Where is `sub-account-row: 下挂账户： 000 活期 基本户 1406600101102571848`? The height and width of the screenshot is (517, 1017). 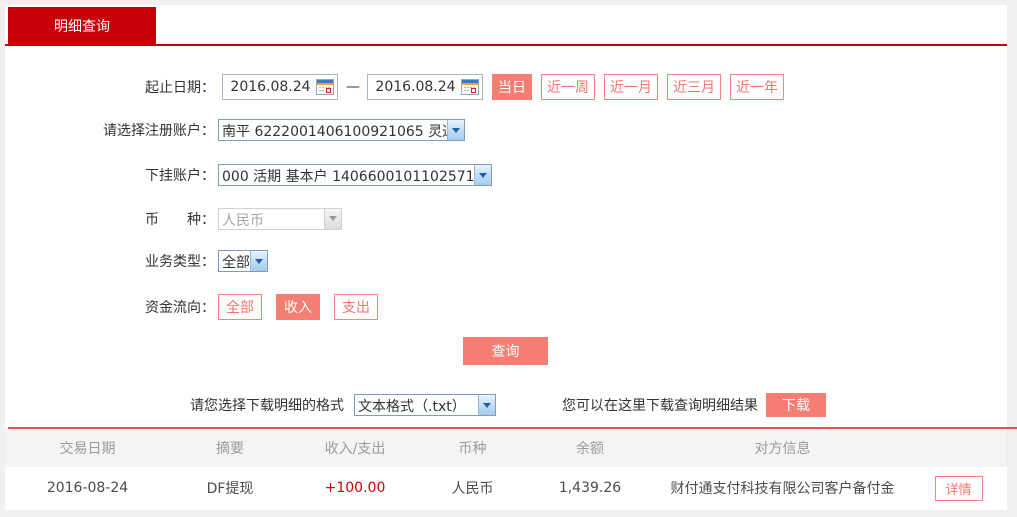 sub-account-row: 下挂账户： 000 活期 基本户 1406600101102571848 is located at coordinates (246, 175).